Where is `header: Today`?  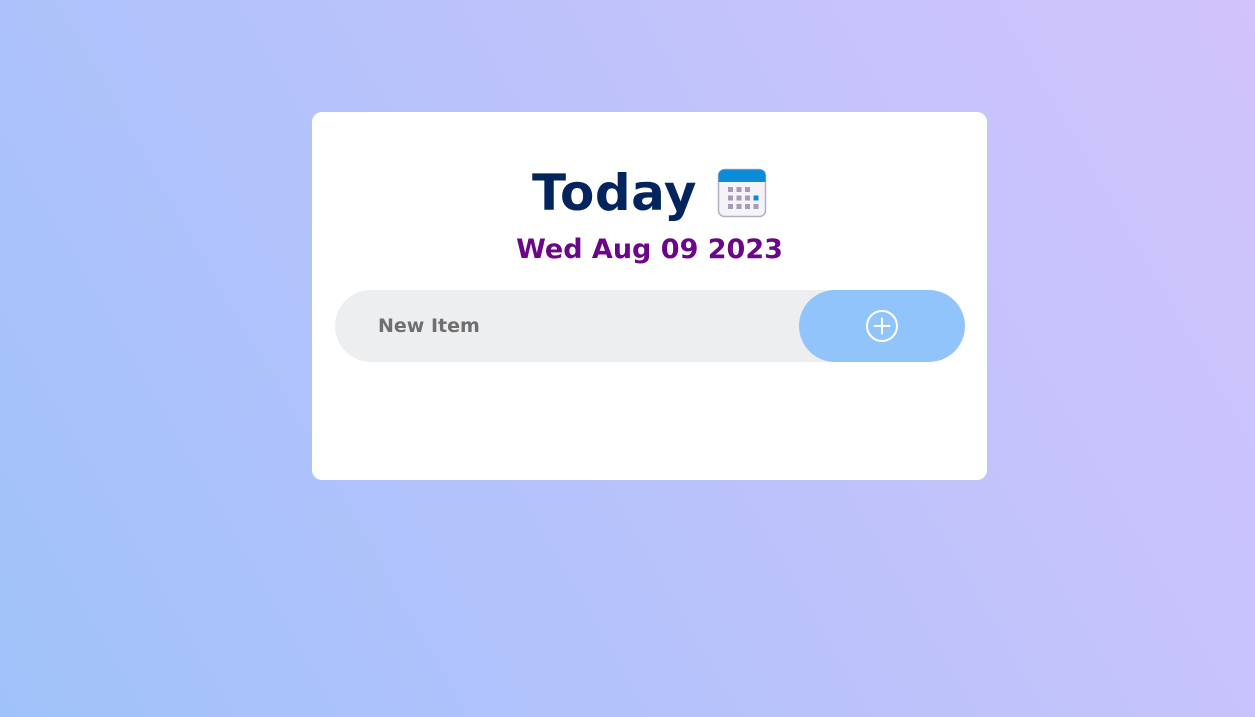 header: Today is located at coordinates (649, 193).